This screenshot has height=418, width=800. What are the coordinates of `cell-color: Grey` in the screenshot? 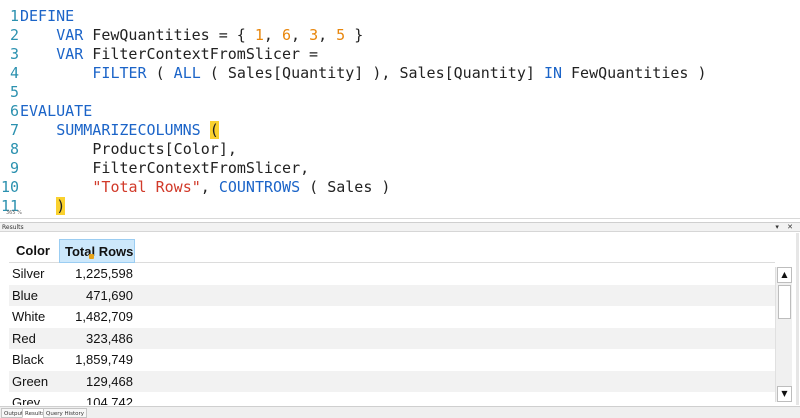 It's located at (26, 400).